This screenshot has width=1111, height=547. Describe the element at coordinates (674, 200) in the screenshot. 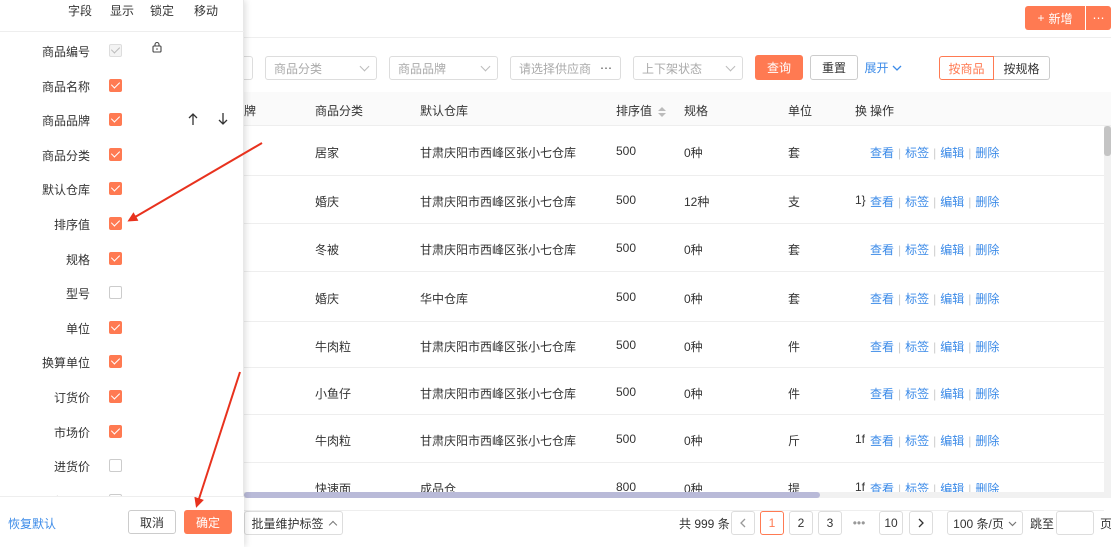

I see `table-row: 婚庆 甘肃庆阳市西峰区张小七仓库 500 12种支 1} 查看 | 标签 | 编辑 | 删除` at that location.